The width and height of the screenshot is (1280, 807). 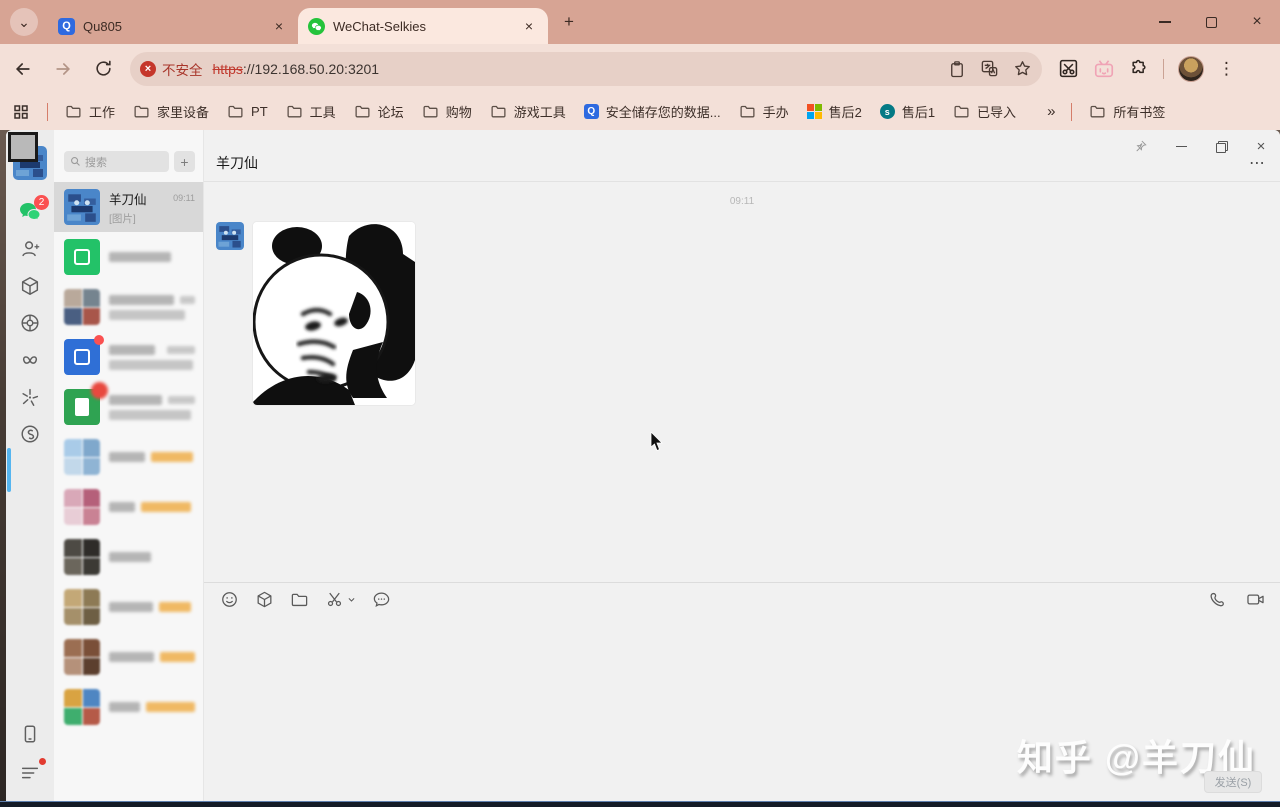 What do you see at coordinates (82, 707) in the screenshot?
I see `chat-avatar` at bounding box center [82, 707].